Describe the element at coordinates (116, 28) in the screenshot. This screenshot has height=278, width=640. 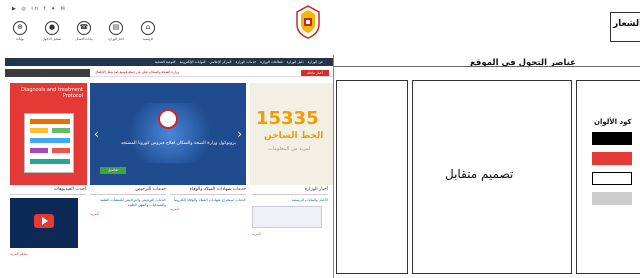
I see `news-icon: ▤` at that location.